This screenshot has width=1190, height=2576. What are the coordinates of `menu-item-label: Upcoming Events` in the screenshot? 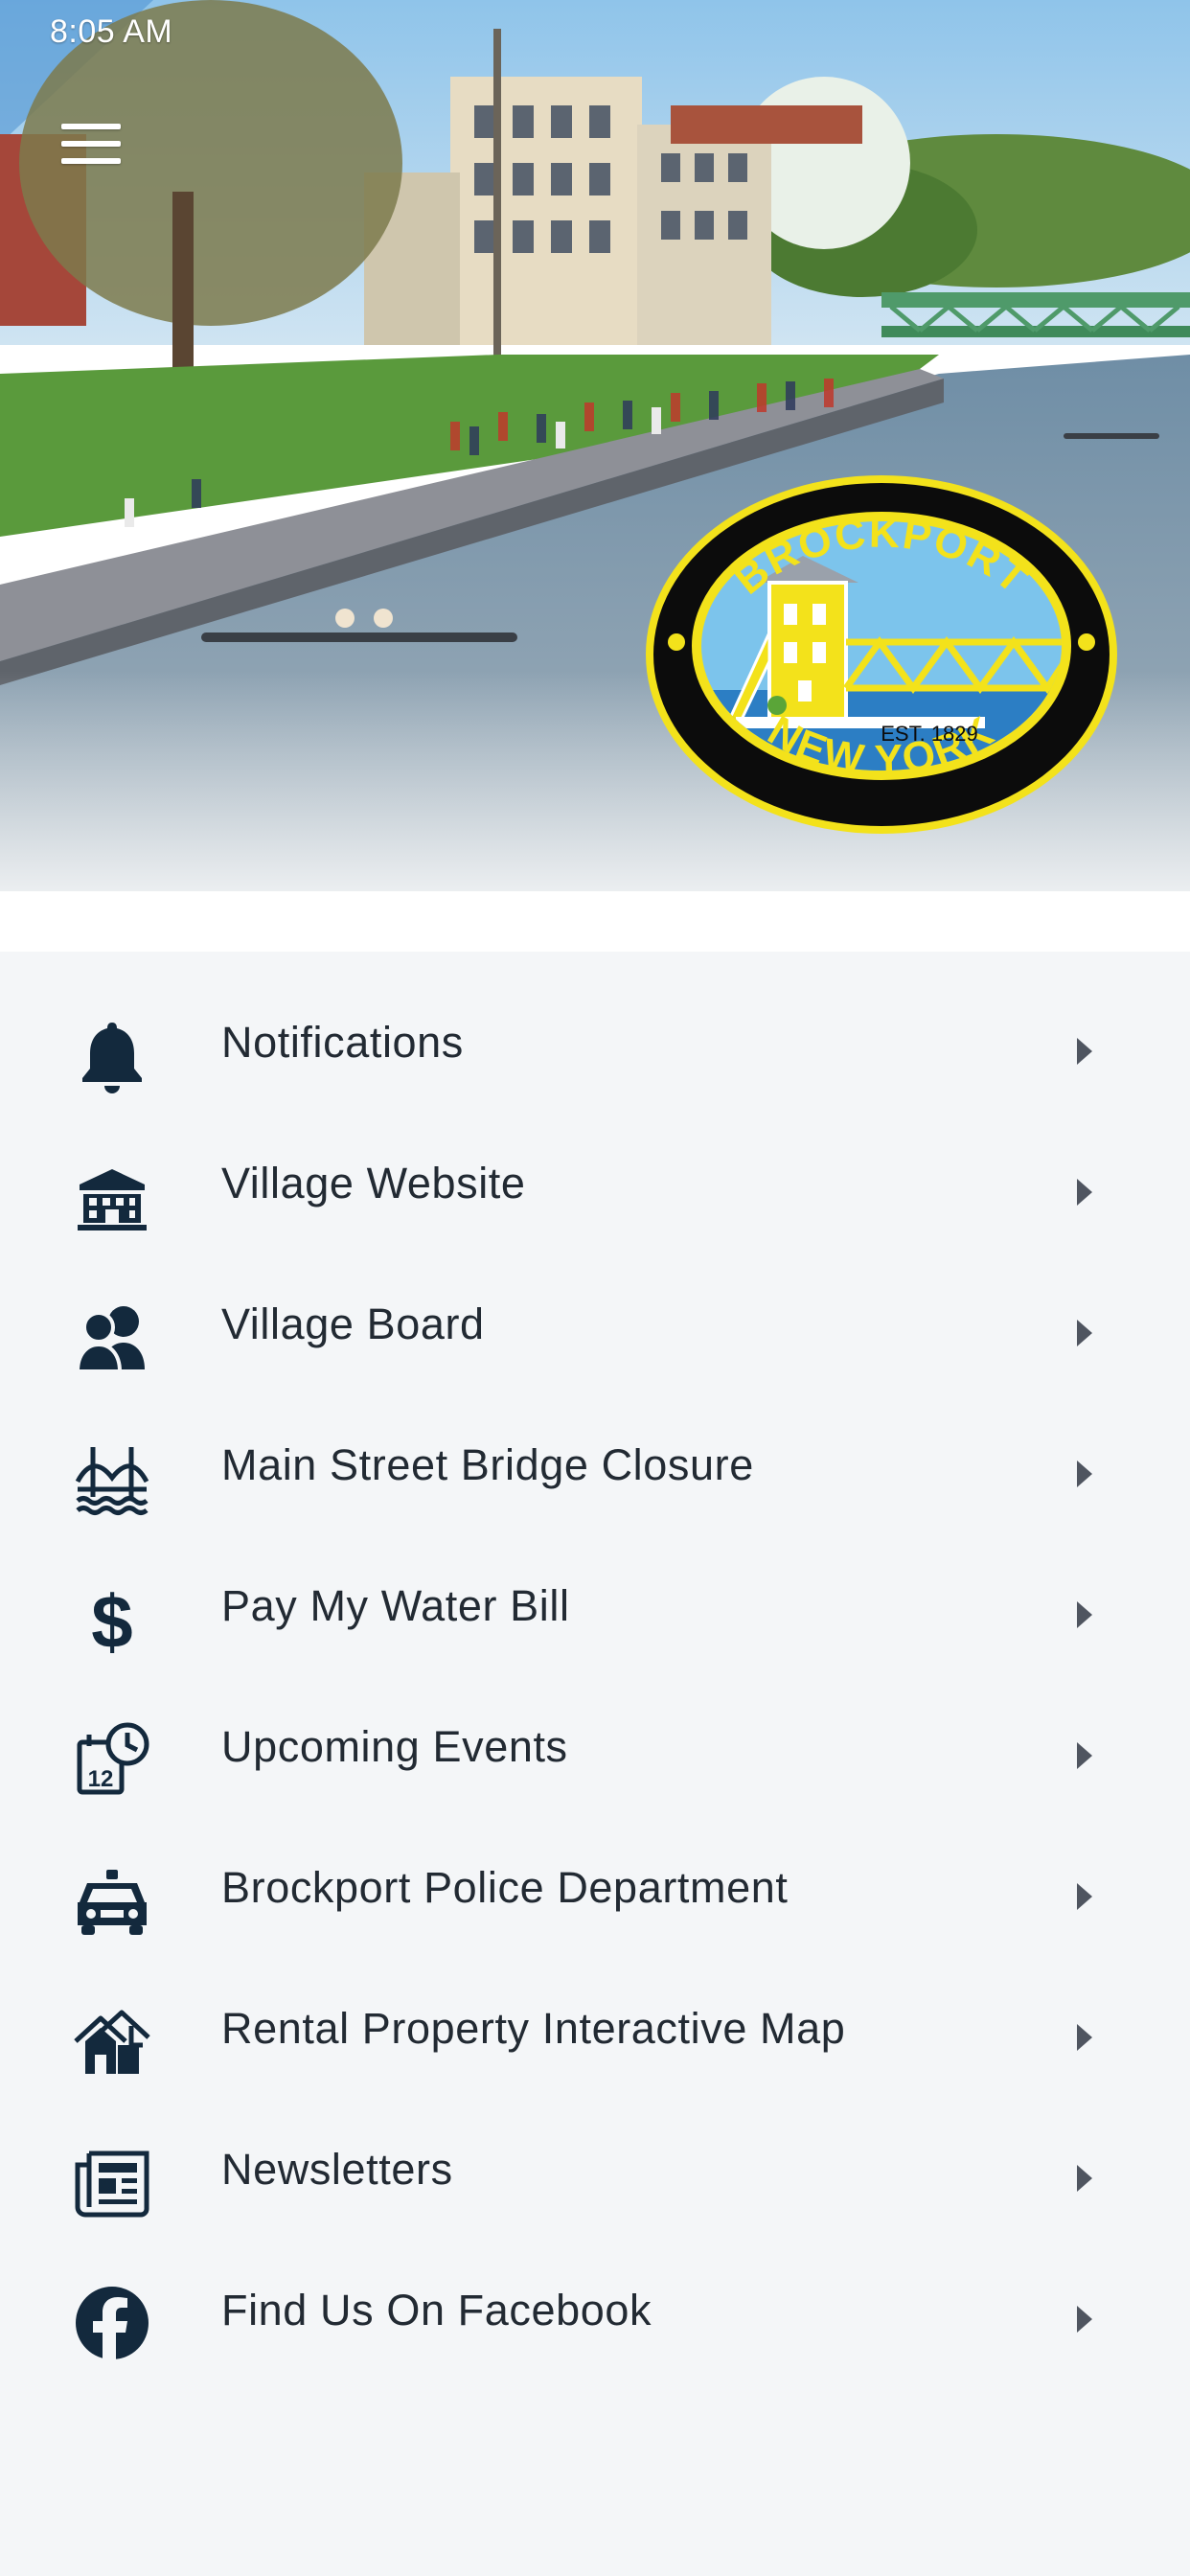 It's located at (395, 1746).